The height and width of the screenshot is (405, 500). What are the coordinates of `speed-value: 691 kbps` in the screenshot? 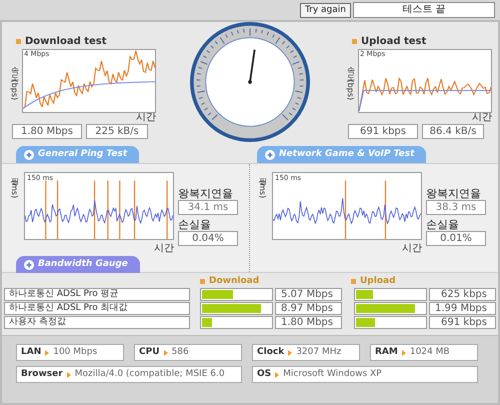 It's located at (383, 131).